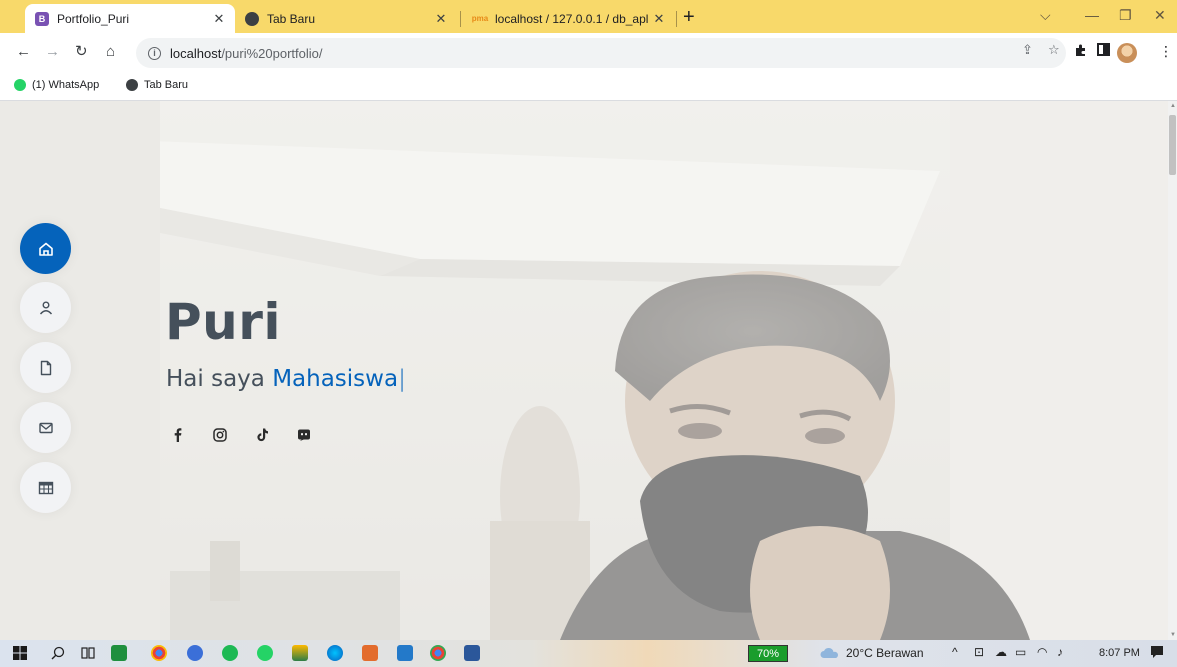 Image resolution: width=1177 pixels, height=667 pixels. I want to click on word-icon, so click(472, 653).